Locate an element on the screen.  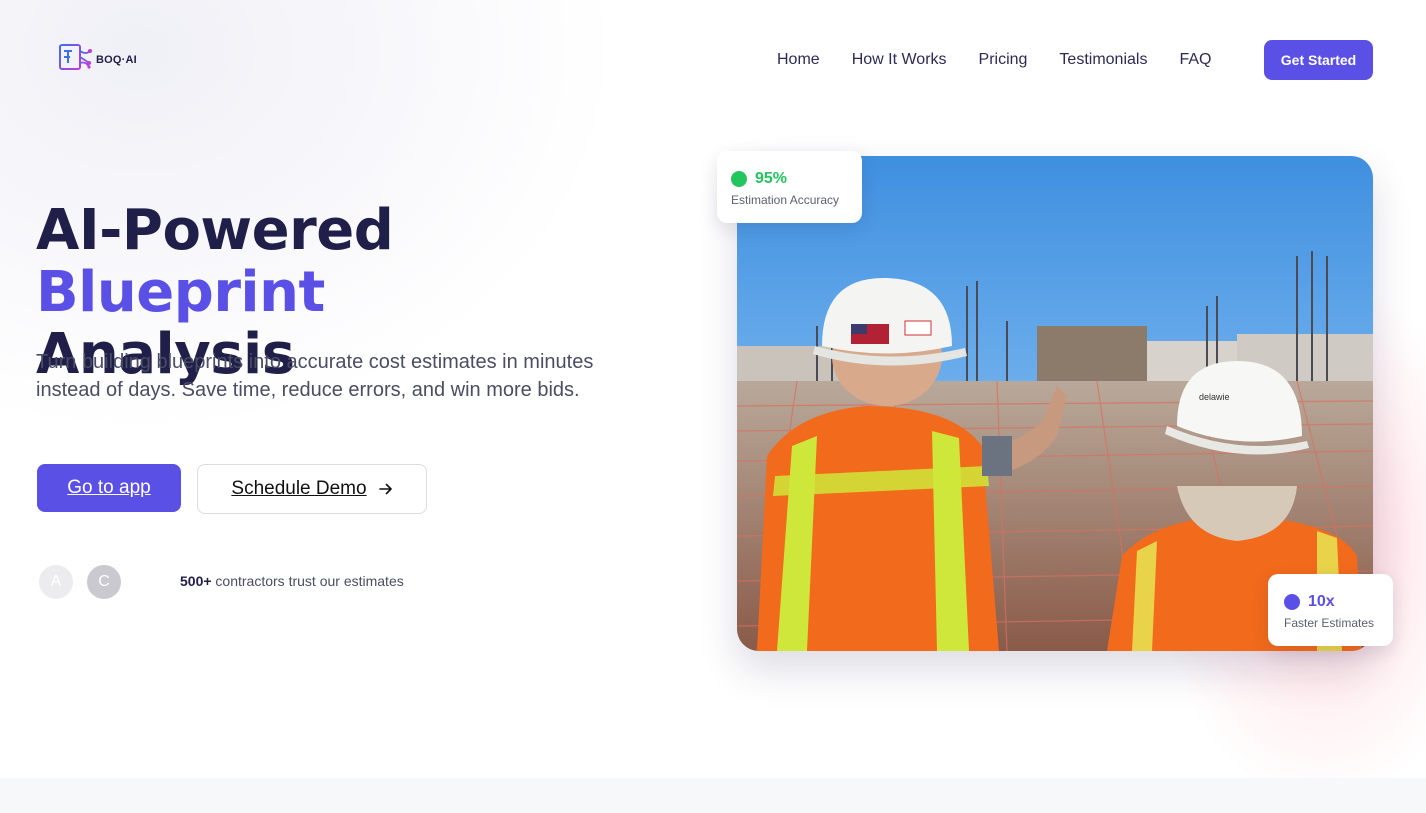
logo-icon is located at coordinates (75, 57).